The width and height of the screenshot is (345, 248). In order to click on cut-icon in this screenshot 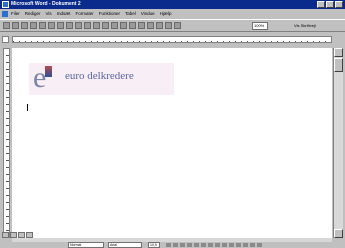, I will do `click(60, 25)`.